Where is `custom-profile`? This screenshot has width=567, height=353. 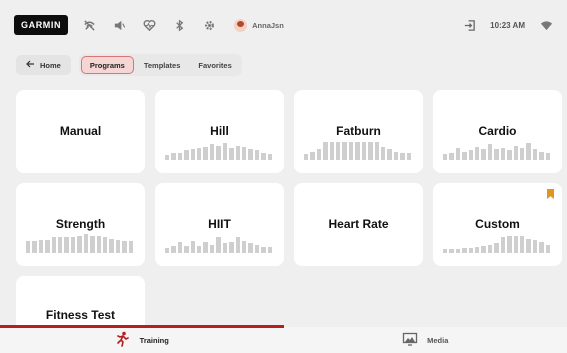
custom-profile is located at coordinates (497, 240).